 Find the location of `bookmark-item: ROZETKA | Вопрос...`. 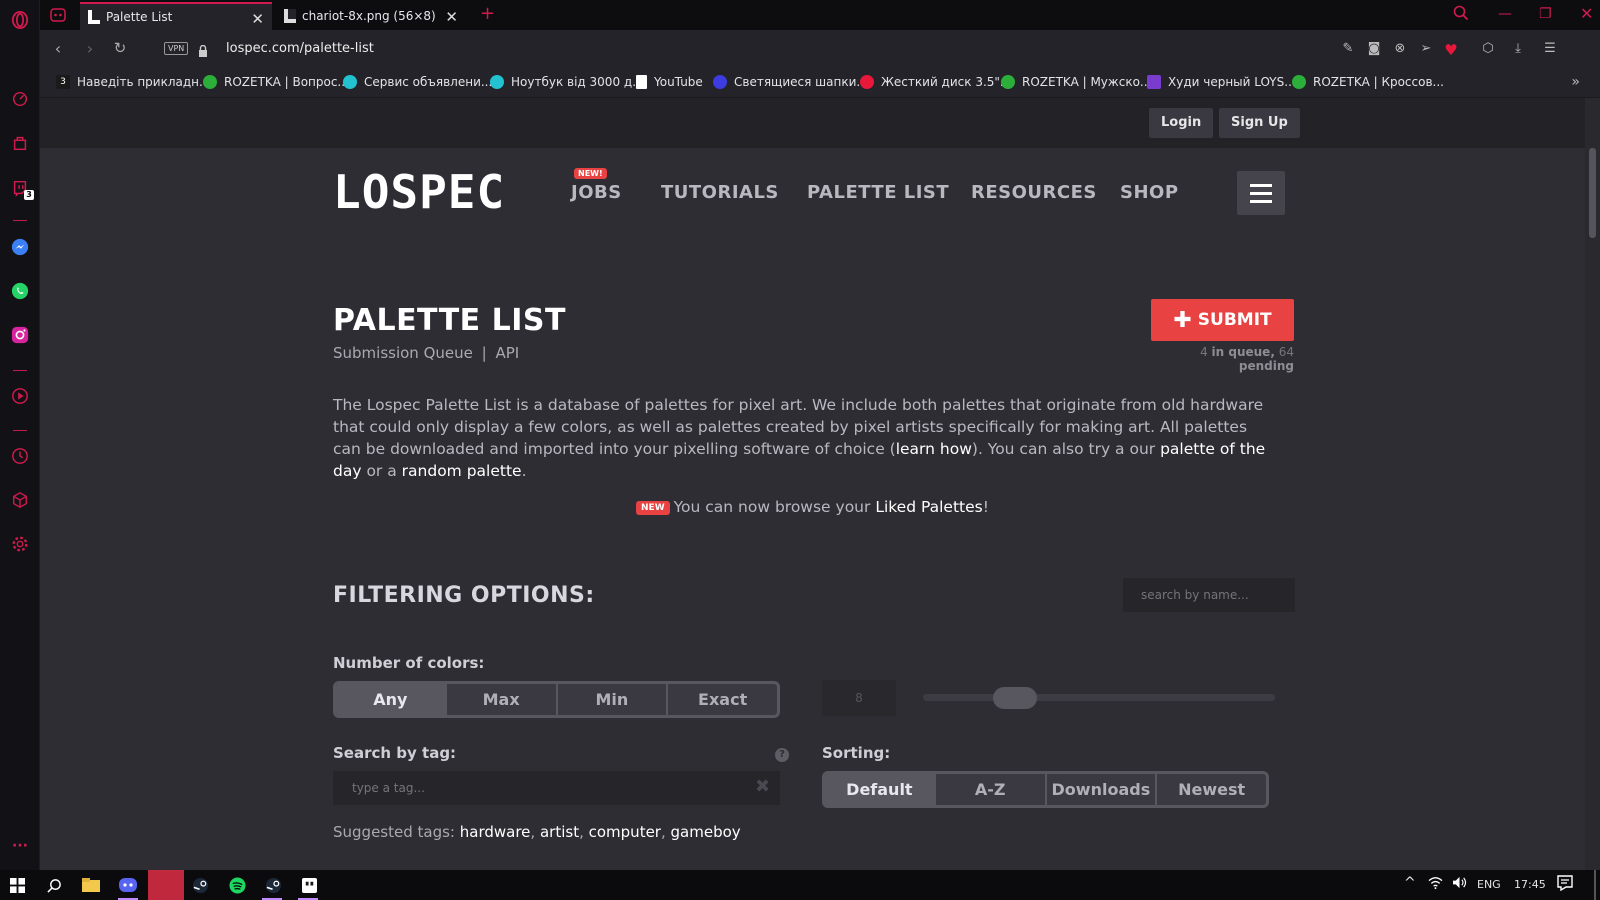

bookmark-item: ROZETKA | Вопрос... is located at coordinates (276, 82).